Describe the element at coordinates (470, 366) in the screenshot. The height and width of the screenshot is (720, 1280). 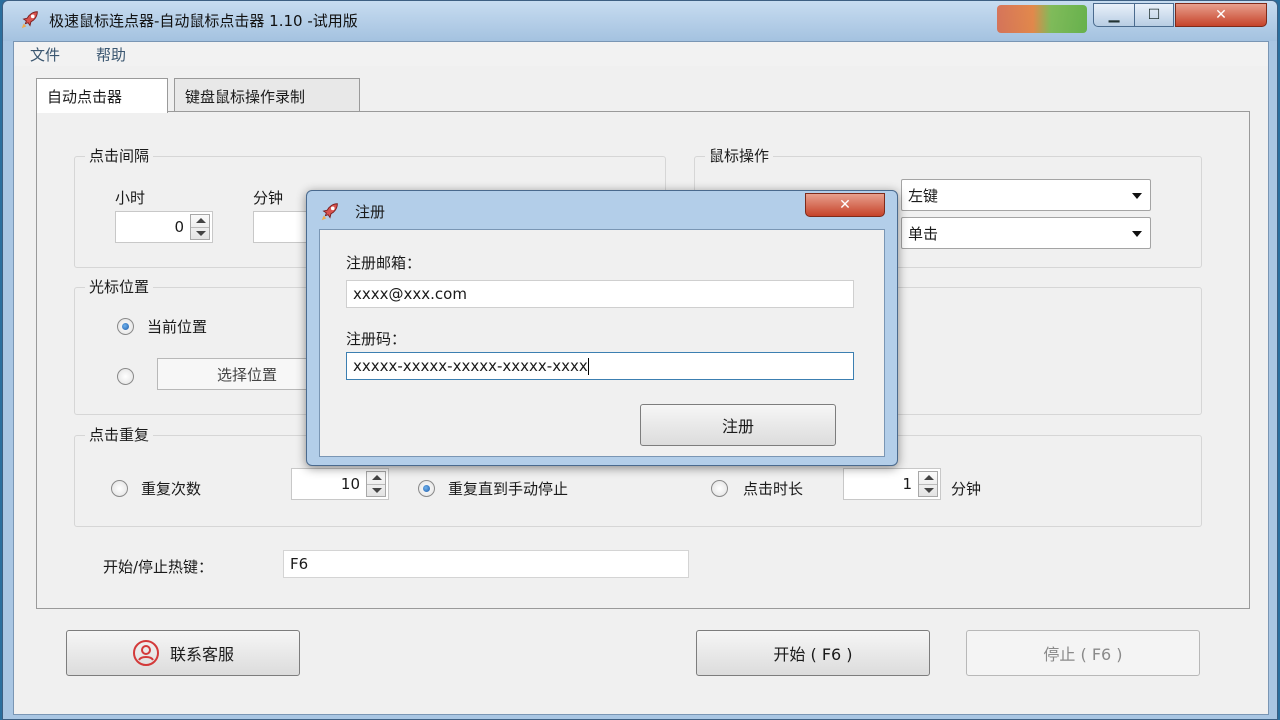
I see `registration-code-value: xxxxx-xxxxx-xxxxx-xxxxx-xxxx` at that location.